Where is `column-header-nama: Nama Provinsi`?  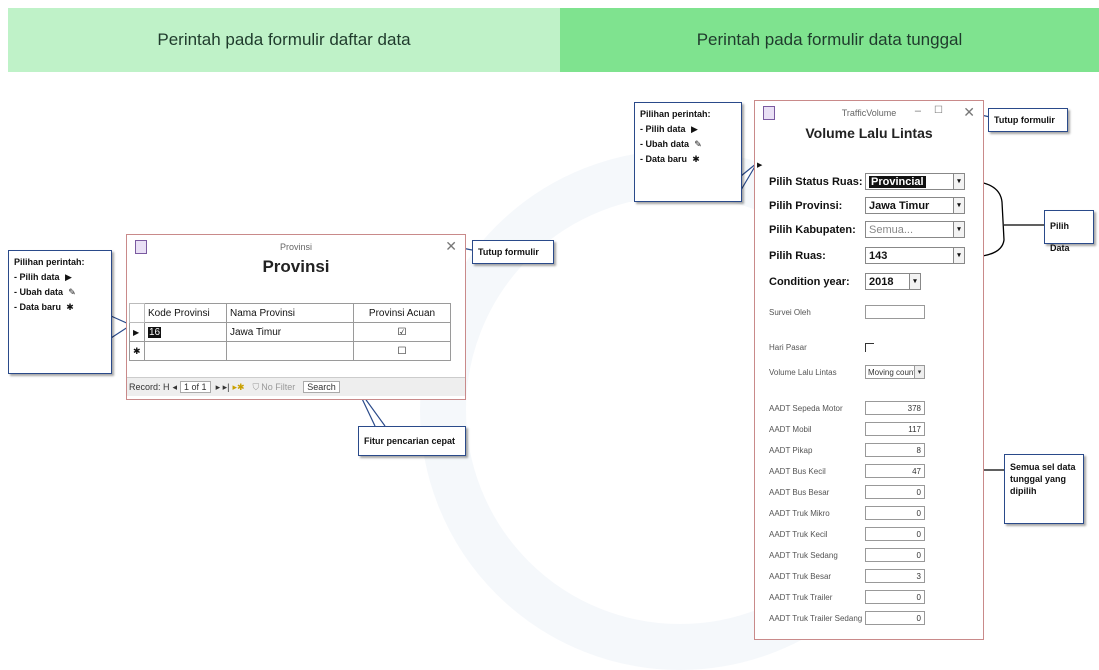 column-header-nama: Nama Provinsi is located at coordinates (290, 313).